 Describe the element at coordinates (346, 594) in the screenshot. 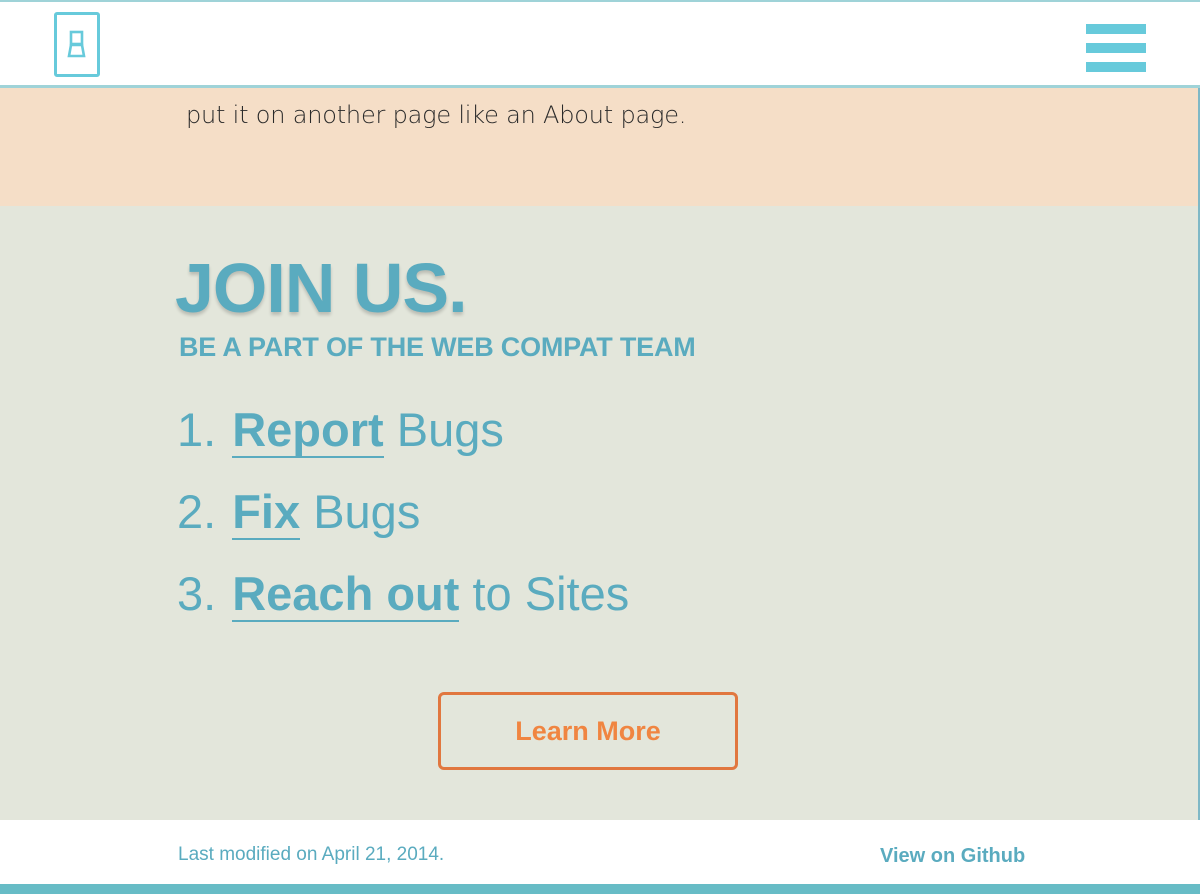

I see `reach-out-link: Reach out` at that location.